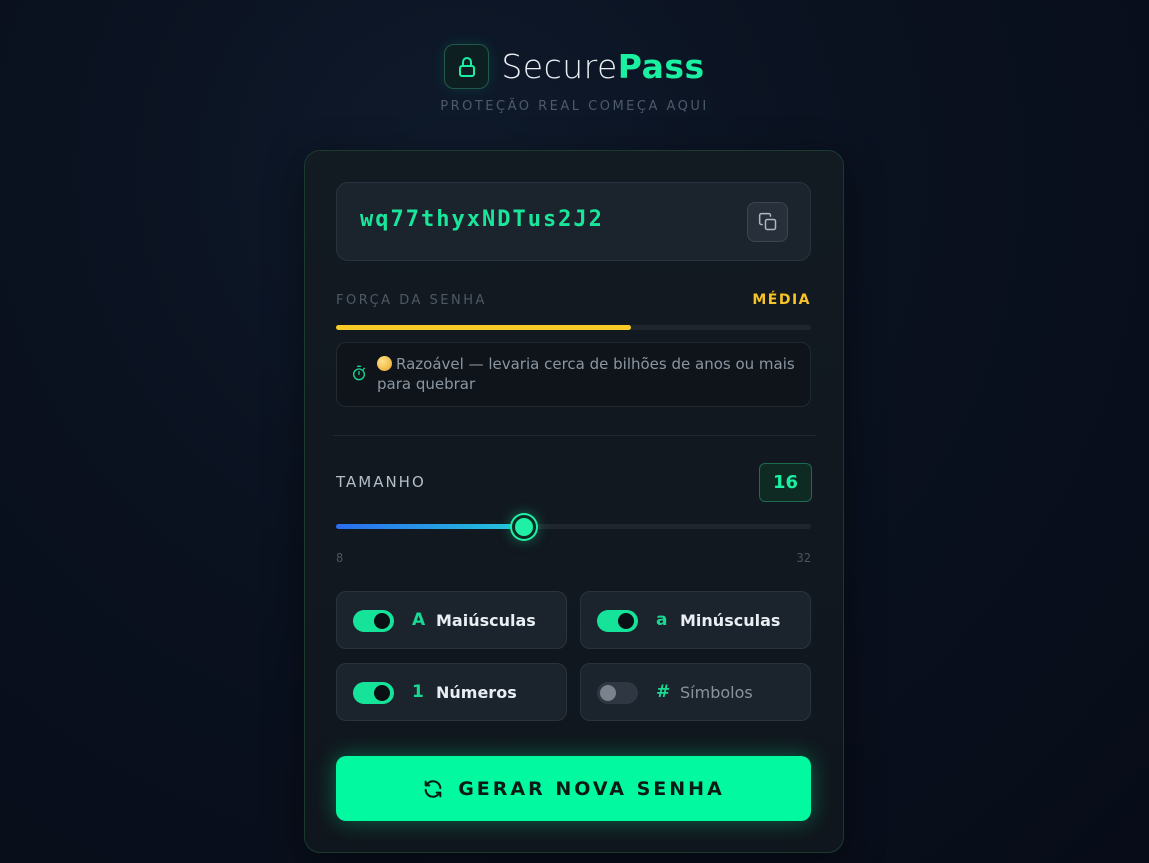 This screenshot has height=863, width=1149. I want to click on strength-header: FORÇA DA SENHA MÉDIA, so click(573, 301).